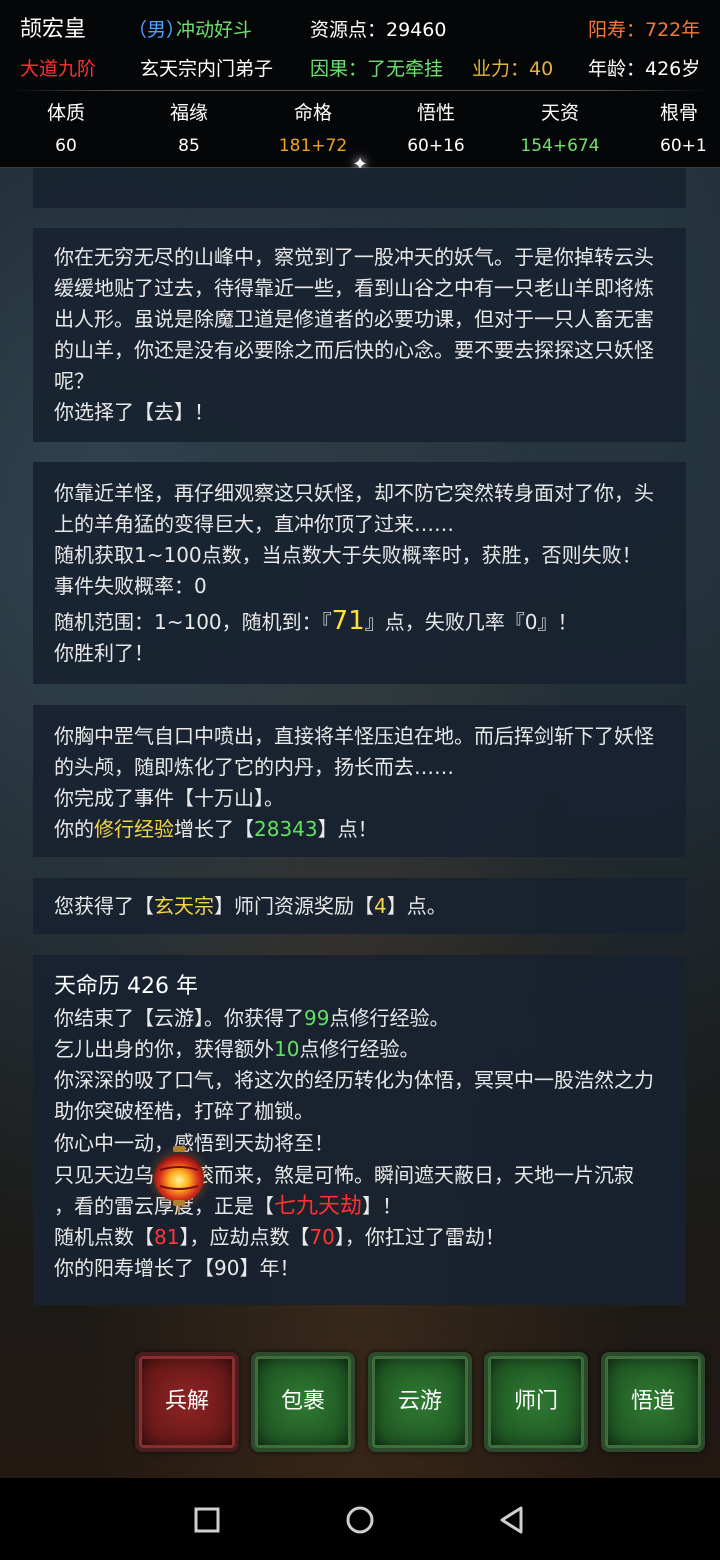 This screenshot has width=720, height=1560. I want to click on character-trait: 冲动好斗, so click(214, 30).